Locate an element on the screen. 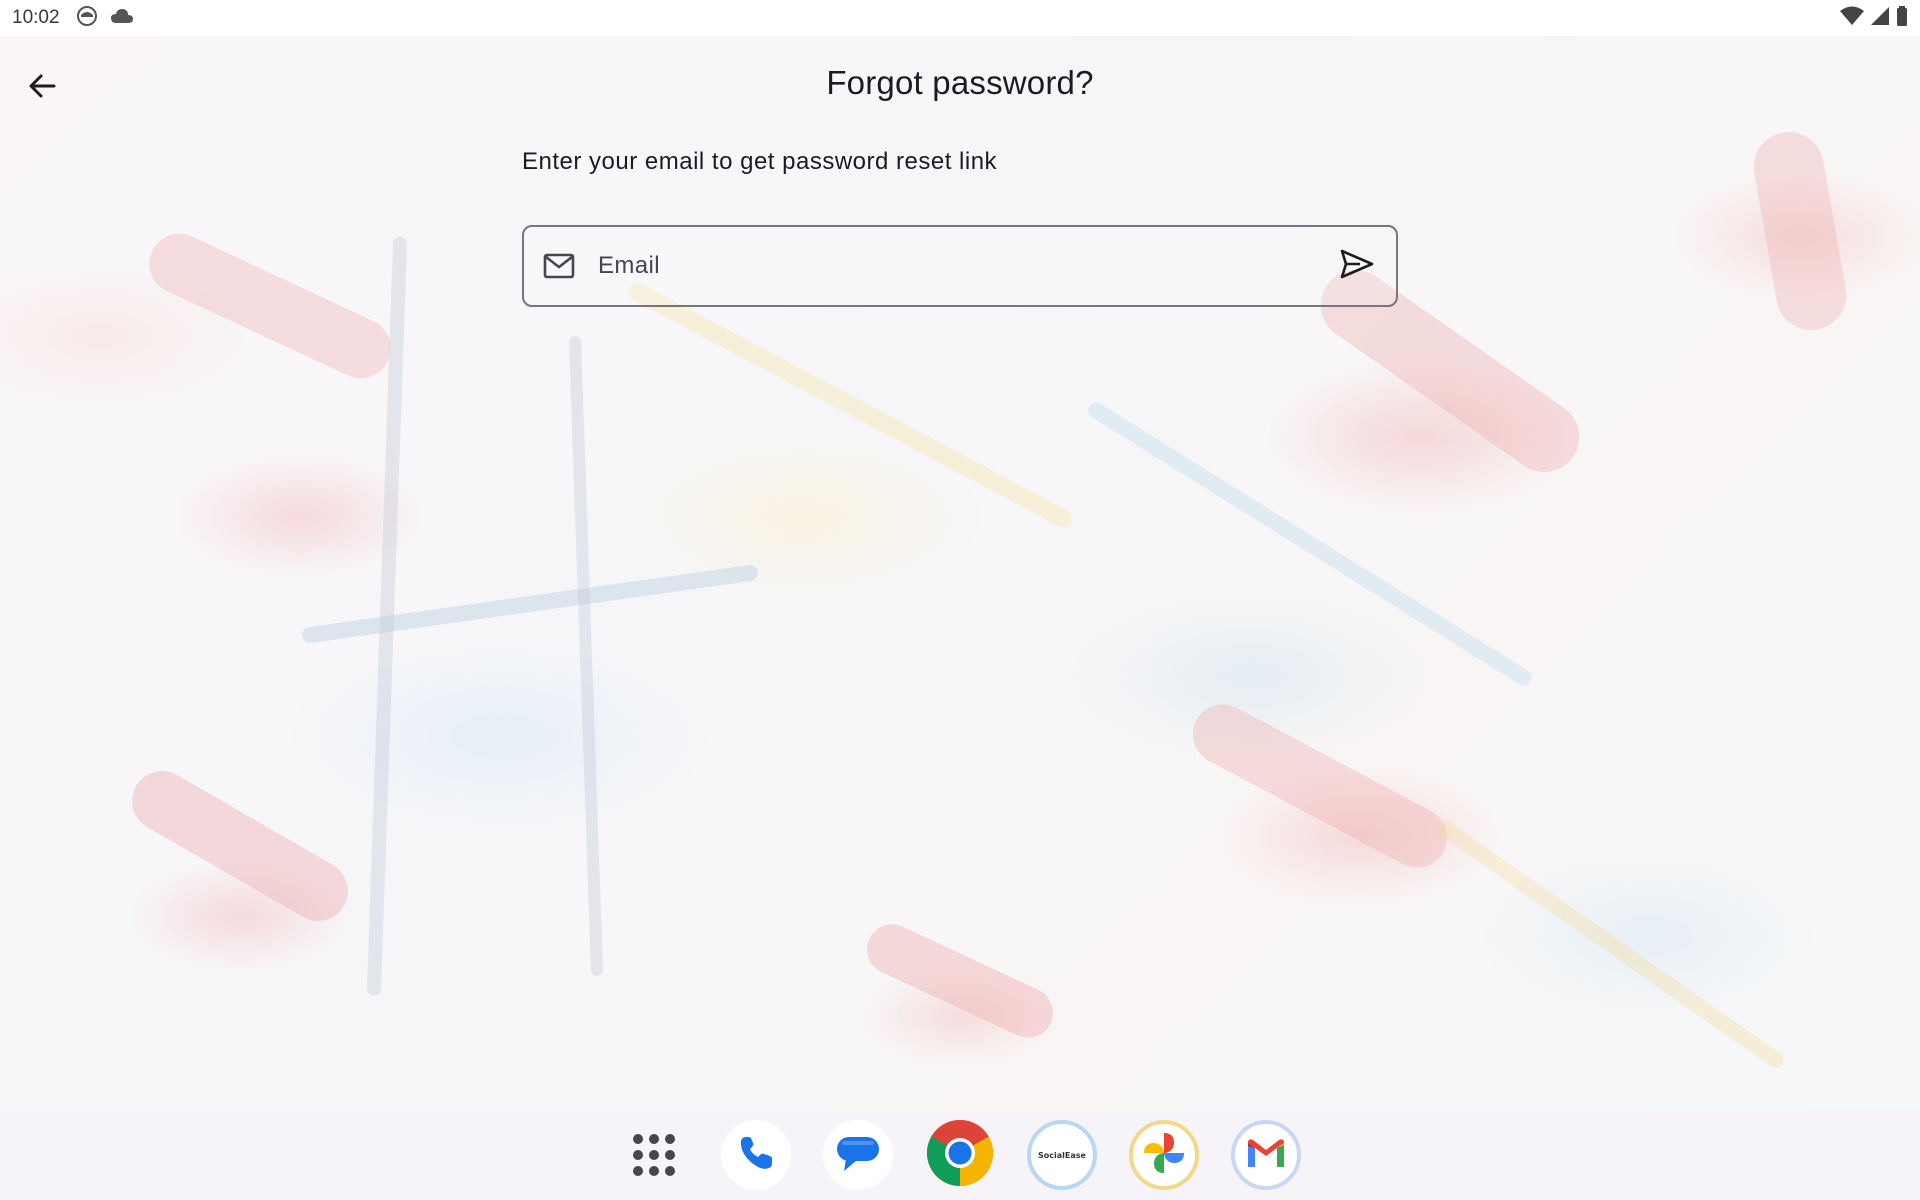  status-icons-left is located at coordinates (105, 18).